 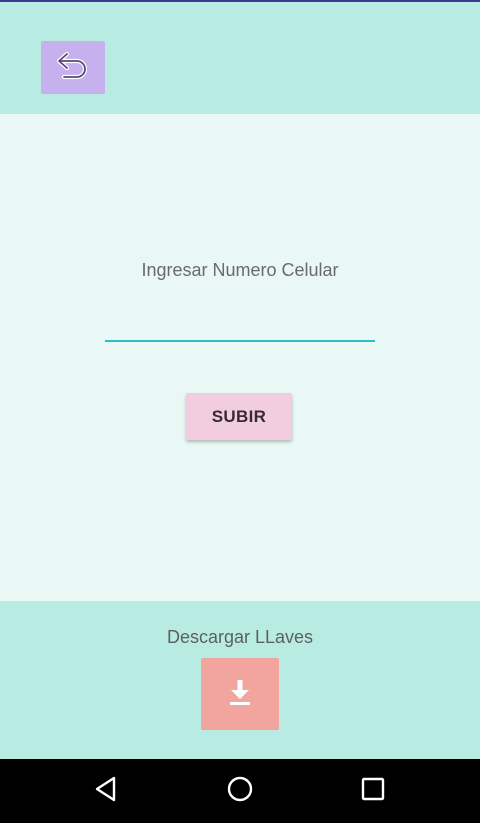 I want to click on nav-recents-icon, so click(x=373, y=791).